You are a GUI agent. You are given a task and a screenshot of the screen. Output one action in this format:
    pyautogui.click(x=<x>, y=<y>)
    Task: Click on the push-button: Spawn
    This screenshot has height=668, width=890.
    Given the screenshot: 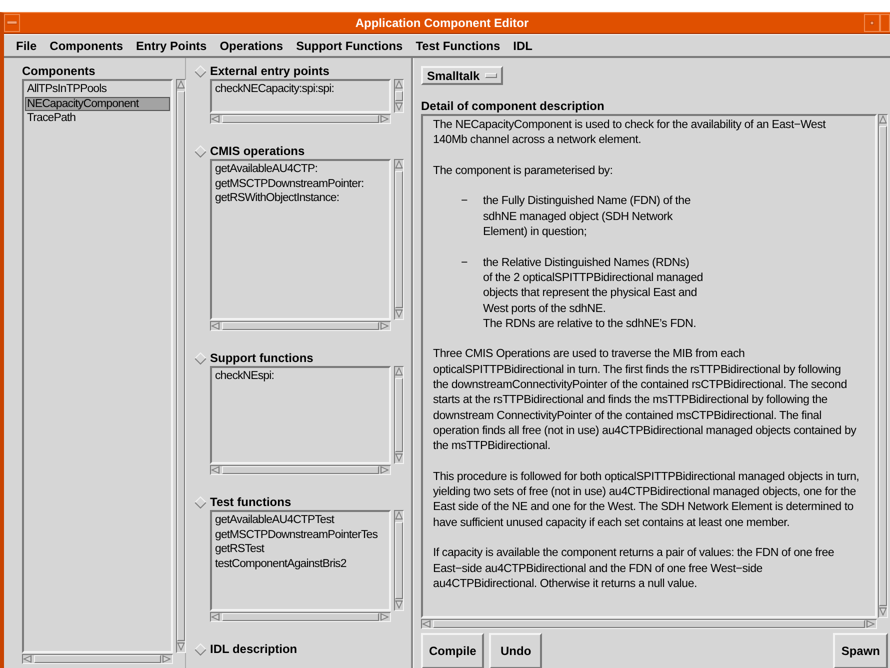 What is the action you would take?
    pyautogui.click(x=860, y=650)
    